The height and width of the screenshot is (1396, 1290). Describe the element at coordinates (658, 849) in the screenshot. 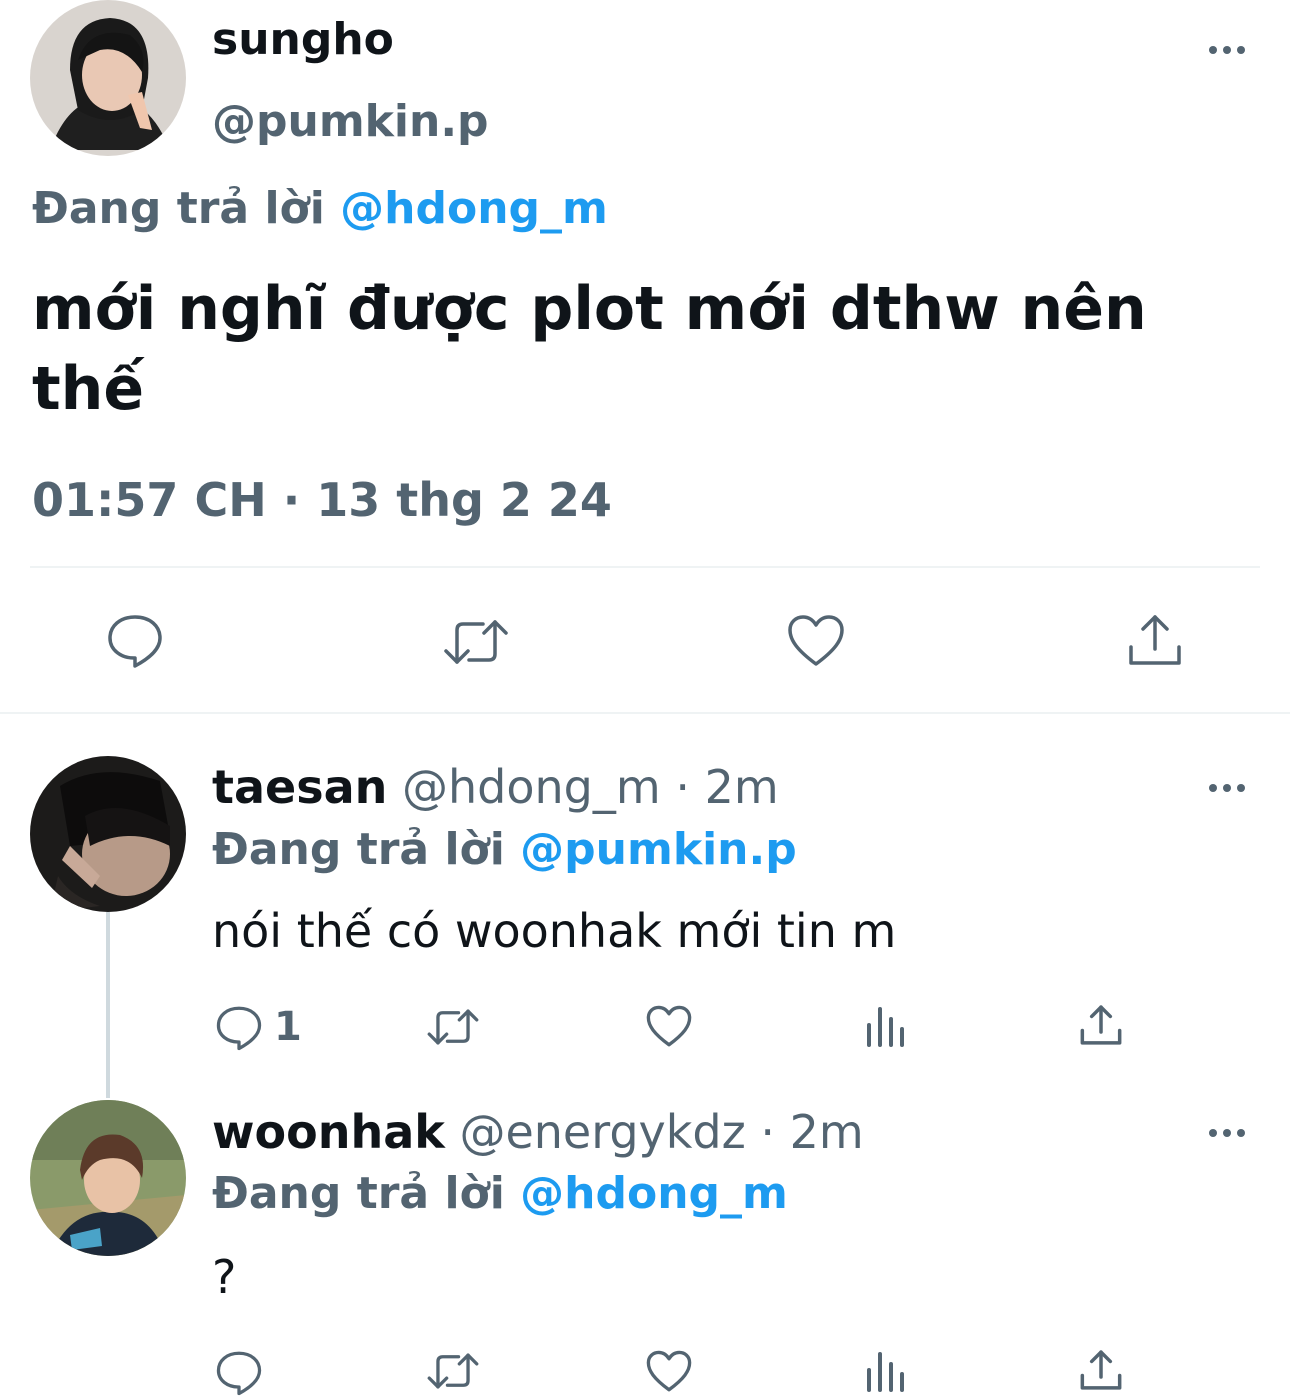

I see `replying-to-mention: @pumkin.p` at that location.